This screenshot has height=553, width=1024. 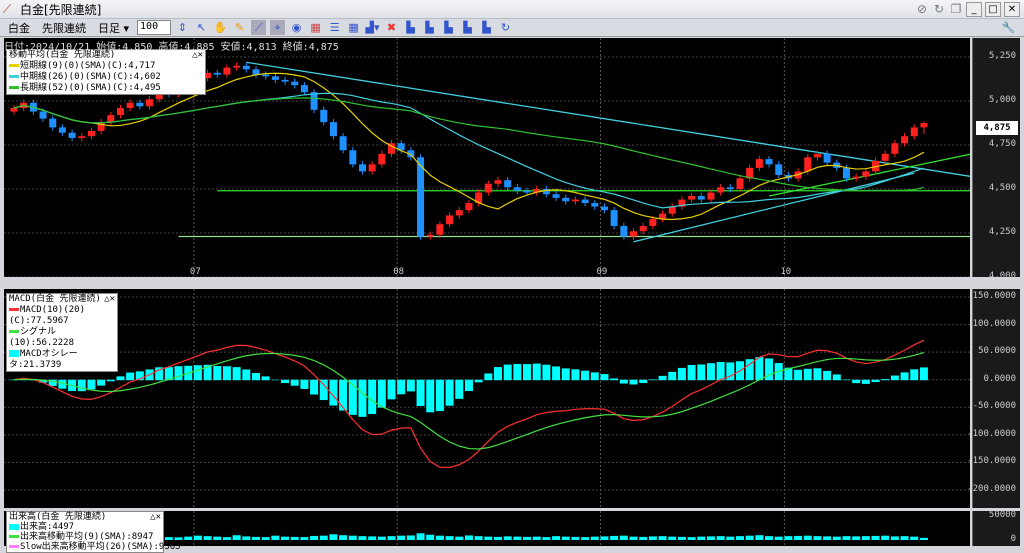 I want to click on axis-tick-label: 0, so click(x=1013, y=539).